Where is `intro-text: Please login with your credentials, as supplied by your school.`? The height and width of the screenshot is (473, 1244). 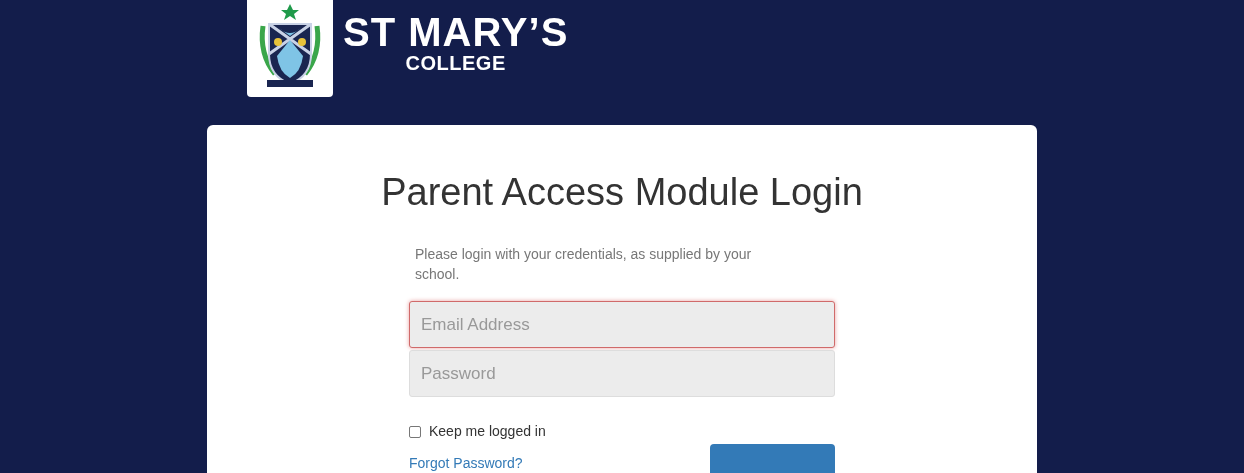 intro-text: Please login with your credentials, as supplied by your school. is located at coordinates (583, 264).